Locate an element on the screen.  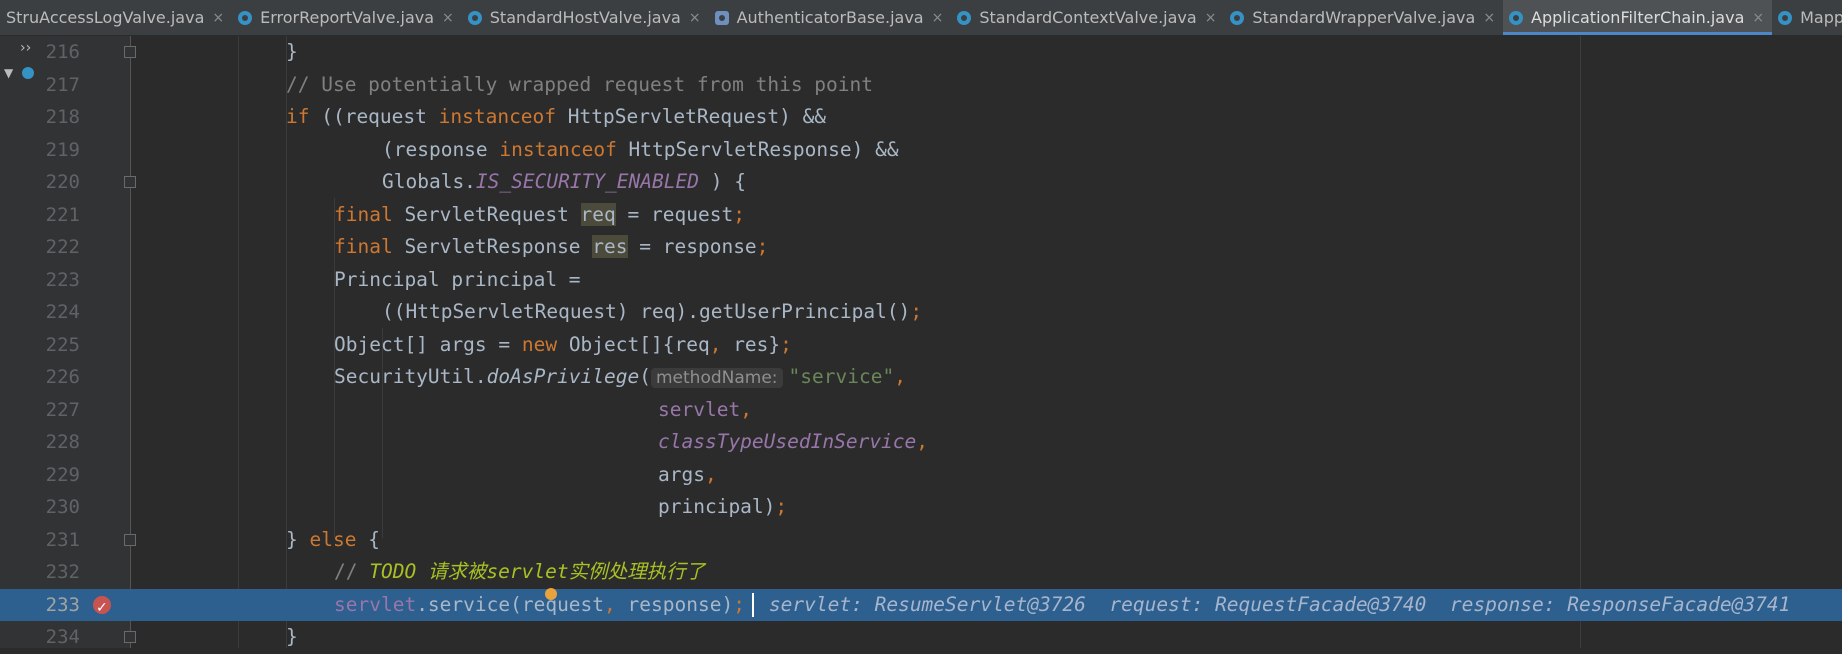
line-number: 223 is located at coordinates (62, 279).